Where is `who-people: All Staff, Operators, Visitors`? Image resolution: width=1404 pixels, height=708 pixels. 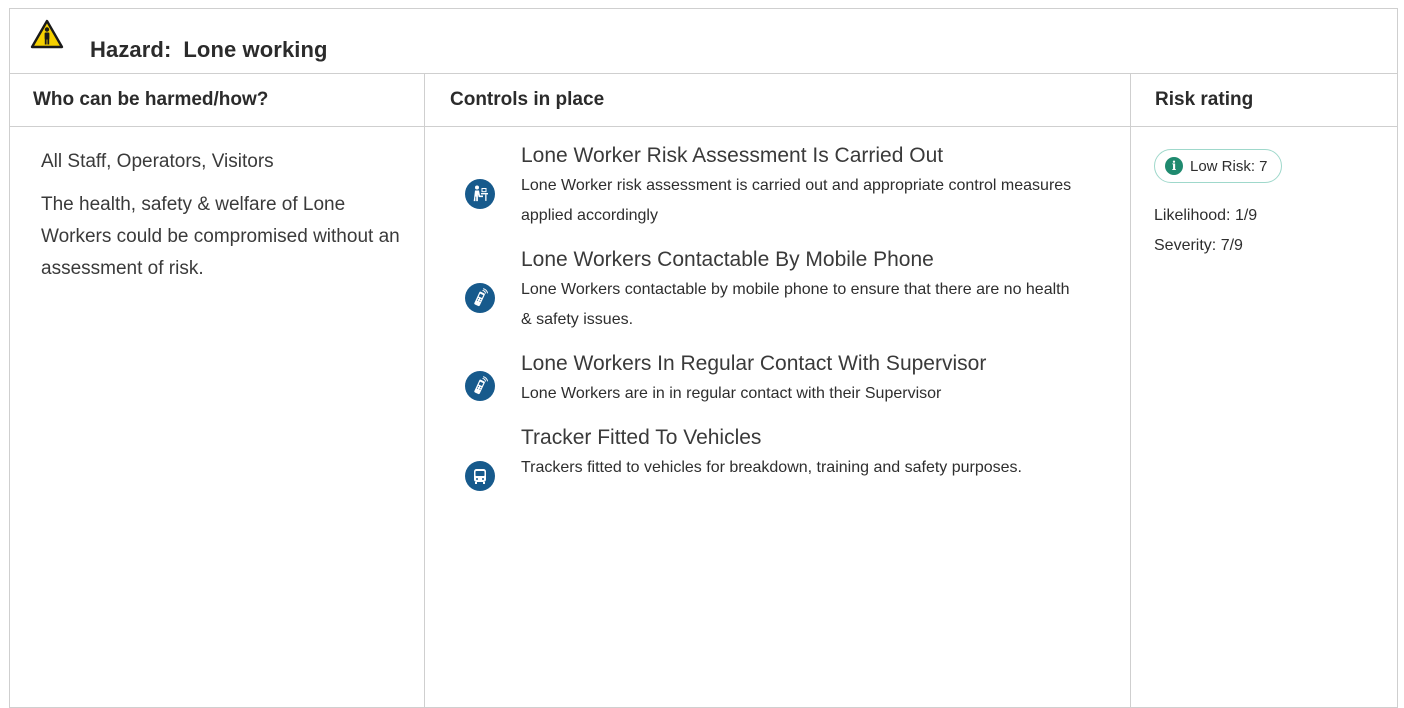 who-people: All Staff, Operators, Visitors is located at coordinates (157, 161).